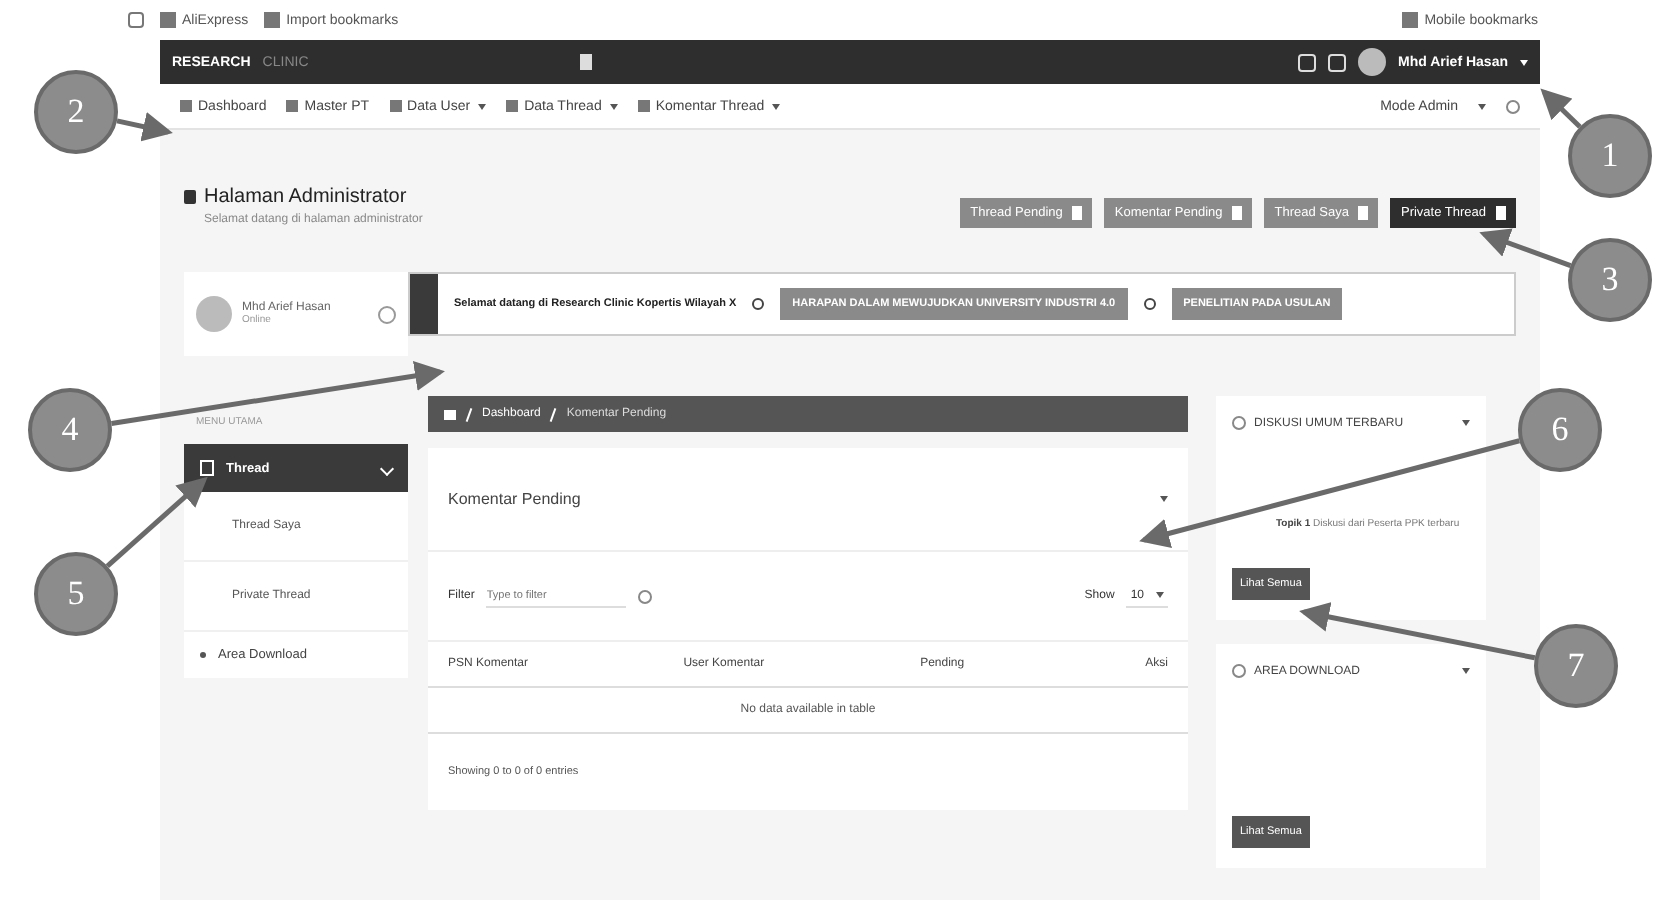 The height and width of the screenshot is (900, 1662). Describe the element at coordinates (1610, 156) in the screenshot. I see `callout-number: 1` at that location.